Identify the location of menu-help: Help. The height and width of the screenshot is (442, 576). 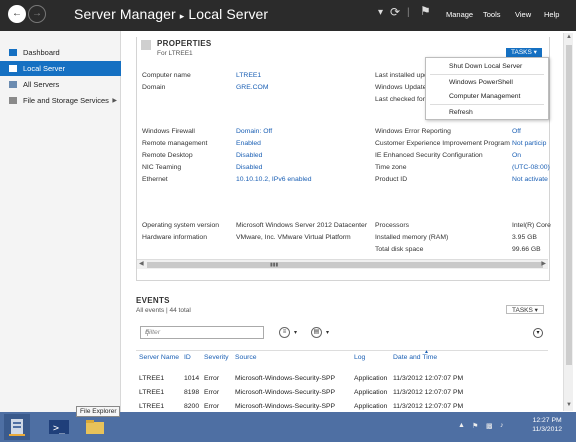
(551, 14).